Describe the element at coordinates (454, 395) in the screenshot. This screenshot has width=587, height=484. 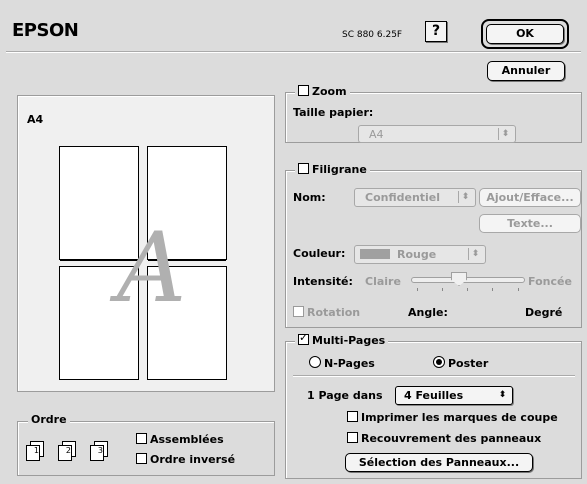
I see `sheets-select: 4 Feuilles ⬍` at that location.